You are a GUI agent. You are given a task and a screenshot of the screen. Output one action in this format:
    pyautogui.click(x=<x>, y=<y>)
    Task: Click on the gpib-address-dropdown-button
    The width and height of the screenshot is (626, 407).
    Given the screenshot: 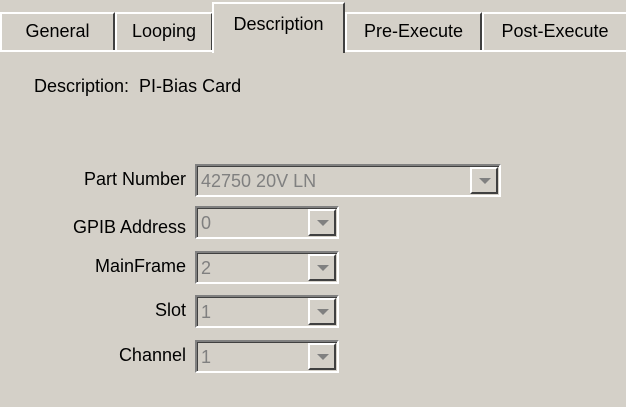 What is the action you would take?
    pyautogui.click(x=322, y=222)
    